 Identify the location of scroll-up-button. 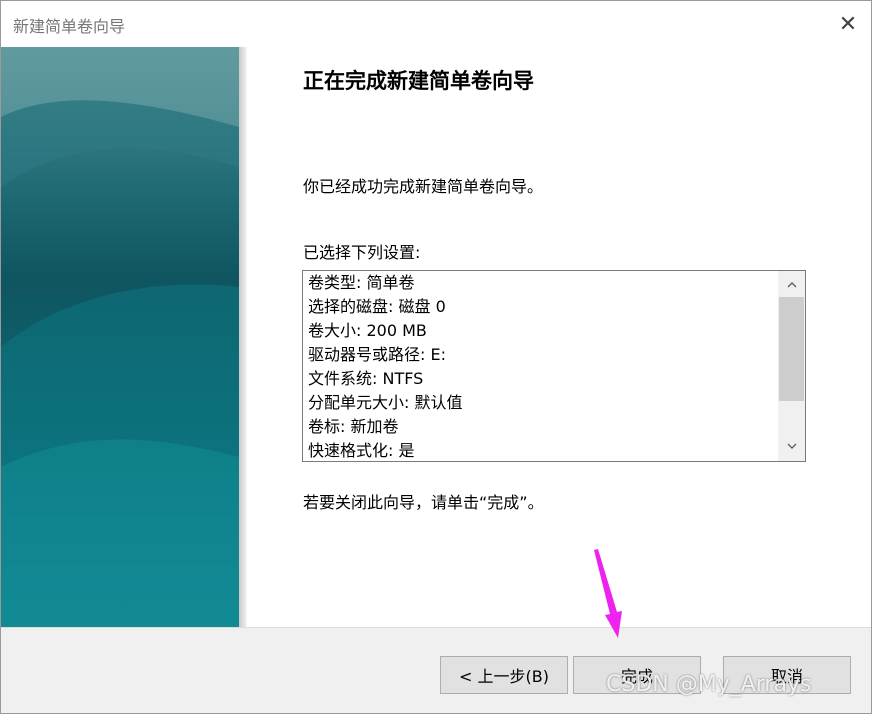
(791, 285).